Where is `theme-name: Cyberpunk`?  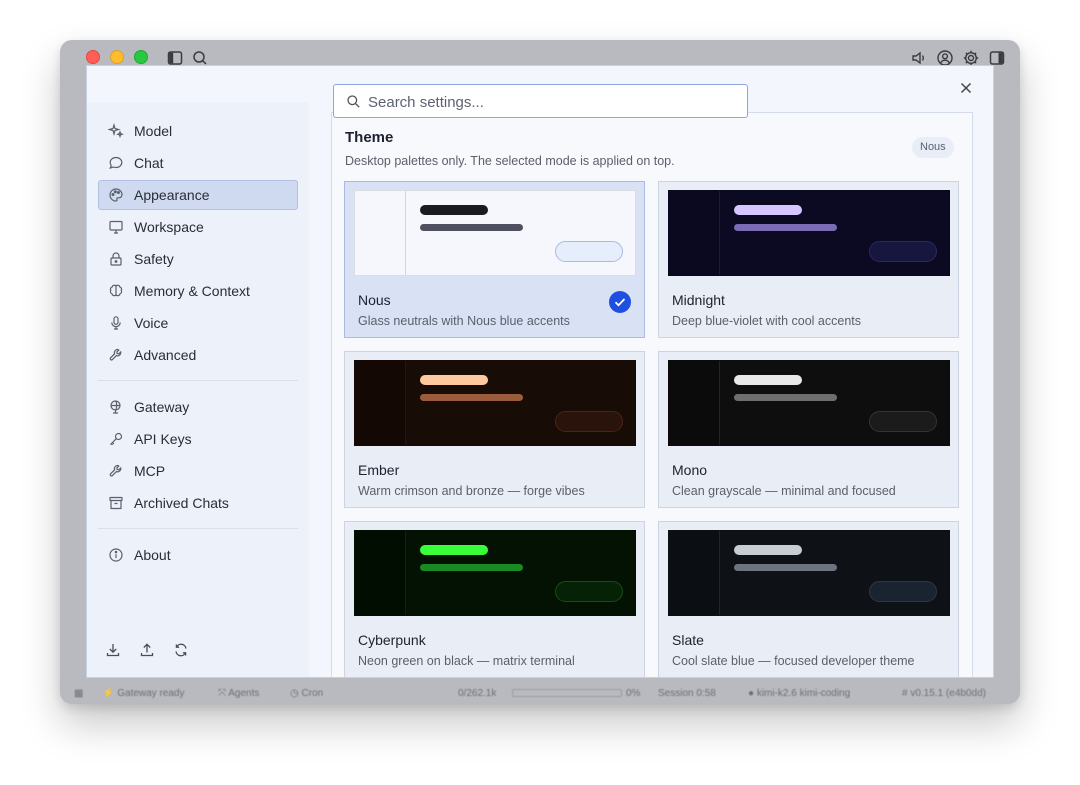 theme-name: Cyberpunk is located at coordinates (392, 640).